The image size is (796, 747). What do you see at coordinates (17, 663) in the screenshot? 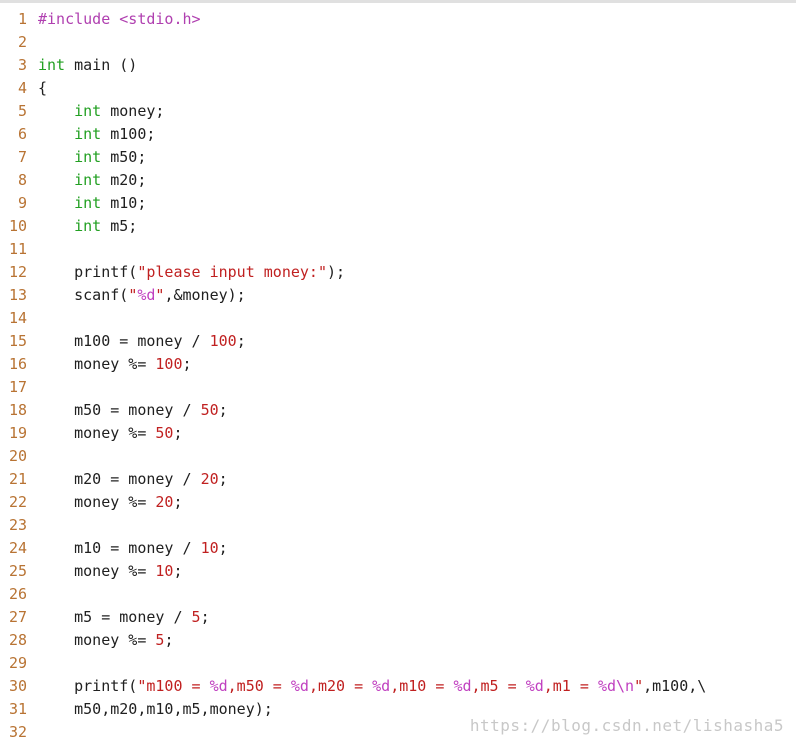
I see `line-number: 29` at bounding box center [17, 663].